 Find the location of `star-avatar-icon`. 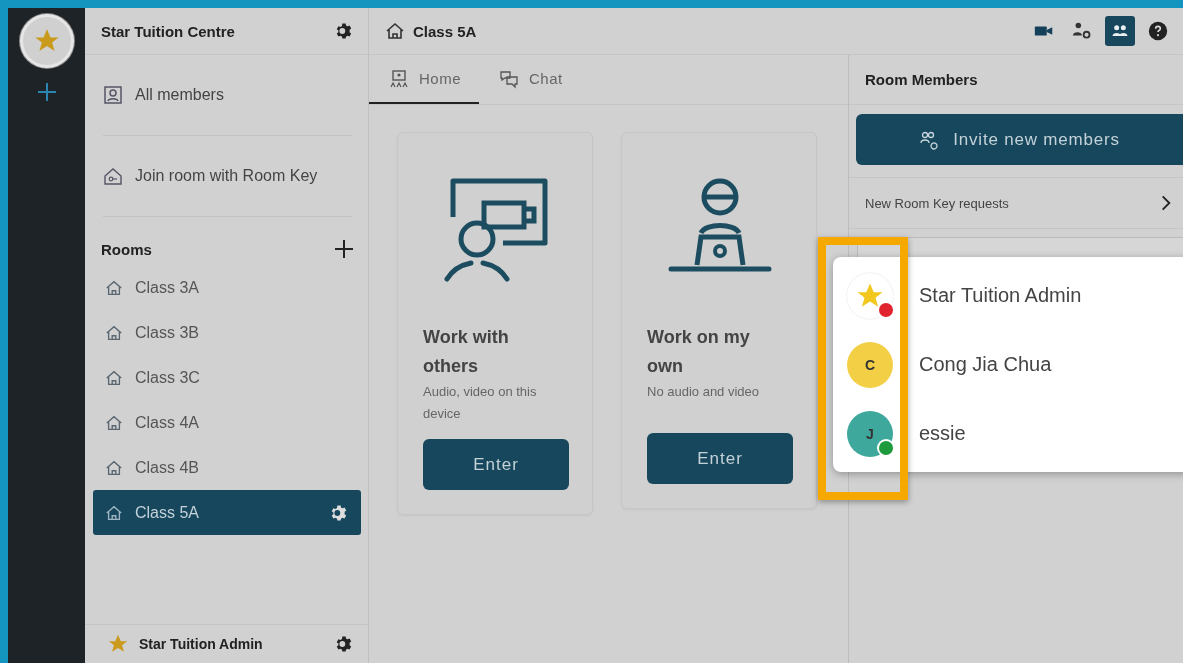

star-avatar-icon is located at coordinates (870, 295).